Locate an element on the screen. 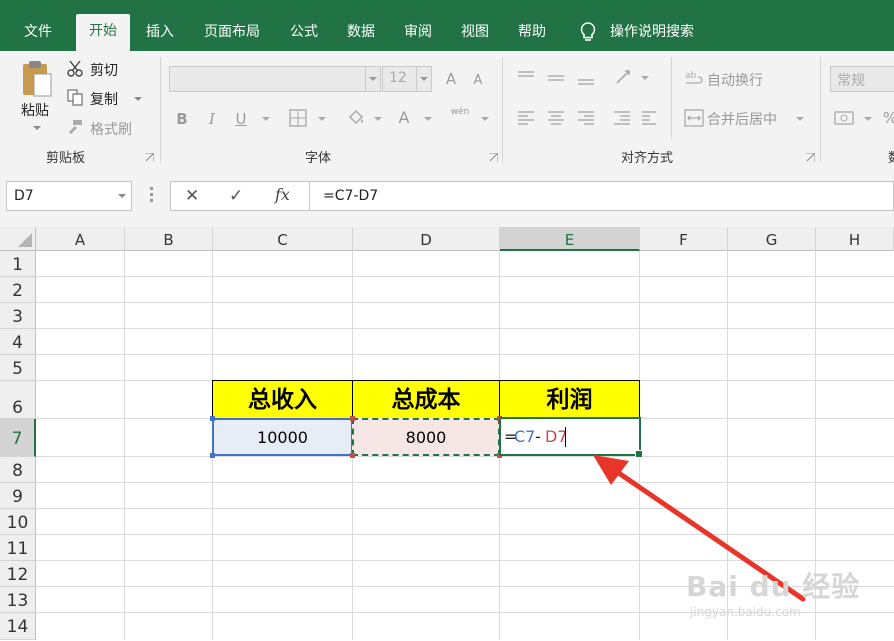 The height and width of the screenshot is (641, 894). row-header: 3 is located at coordinates (18, 316).